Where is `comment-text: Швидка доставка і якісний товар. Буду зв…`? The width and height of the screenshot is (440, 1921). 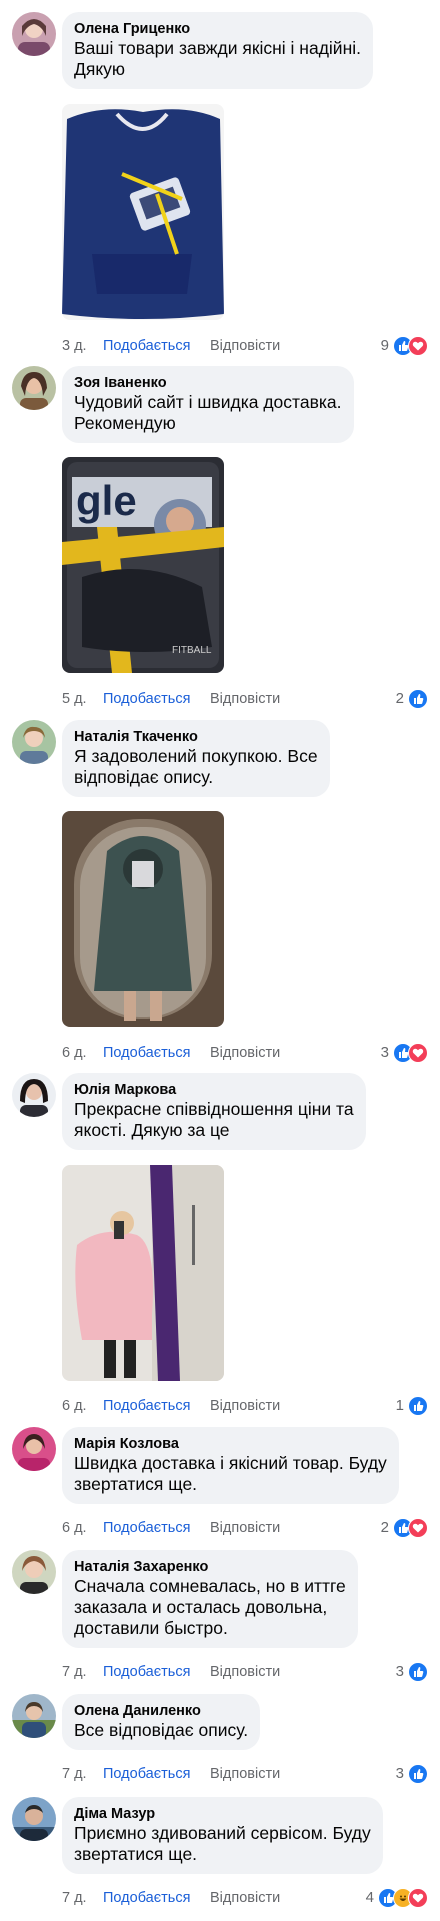
comment-text: Швидка доставка і якісний товар. Буду зв… is located at coordinates (230, 1473).